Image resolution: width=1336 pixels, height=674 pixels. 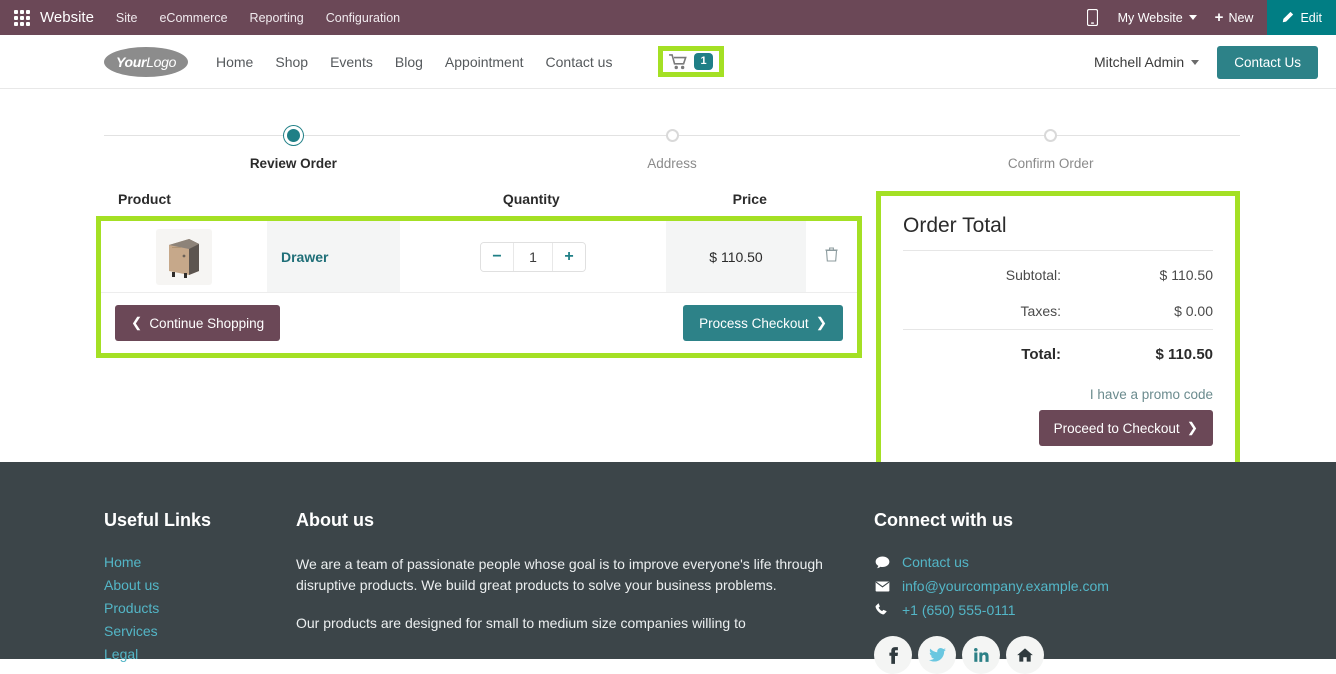 I want to click on site-logo: Your Logo, so click(x=146, y=61).